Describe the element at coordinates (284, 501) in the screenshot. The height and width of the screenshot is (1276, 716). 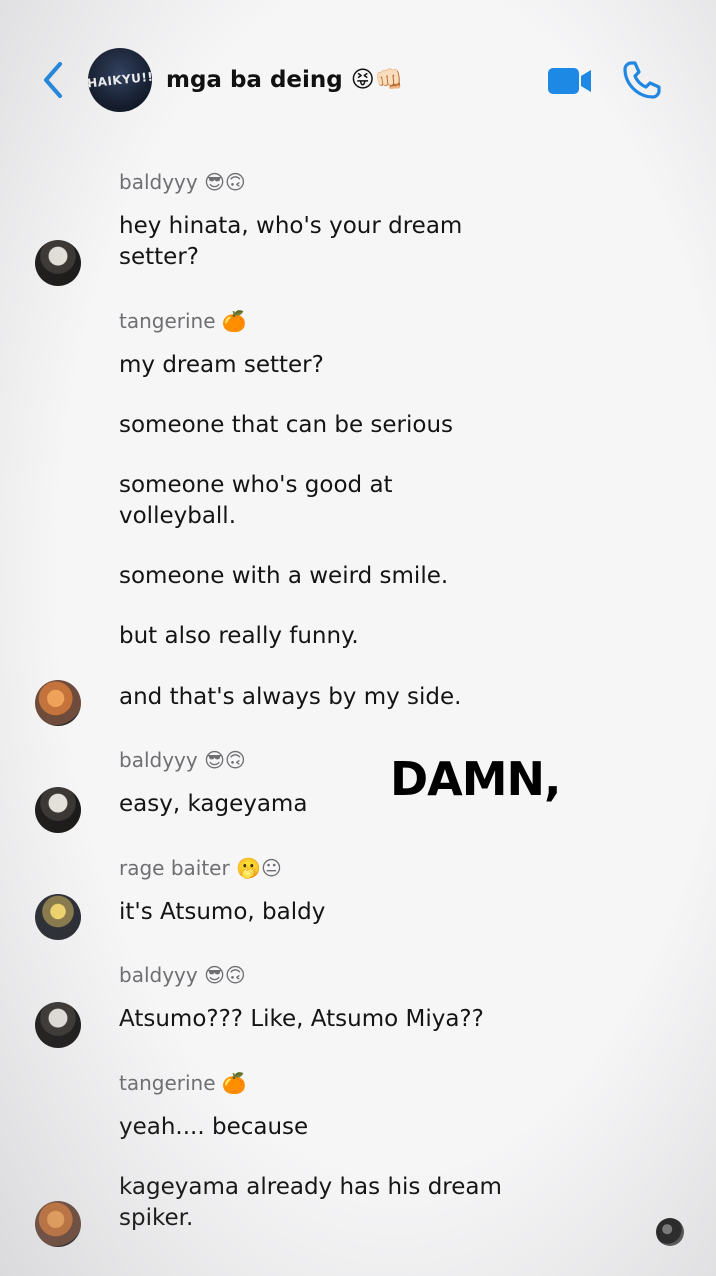
I see `message-text: someone who's good at volleyball.` at that location.